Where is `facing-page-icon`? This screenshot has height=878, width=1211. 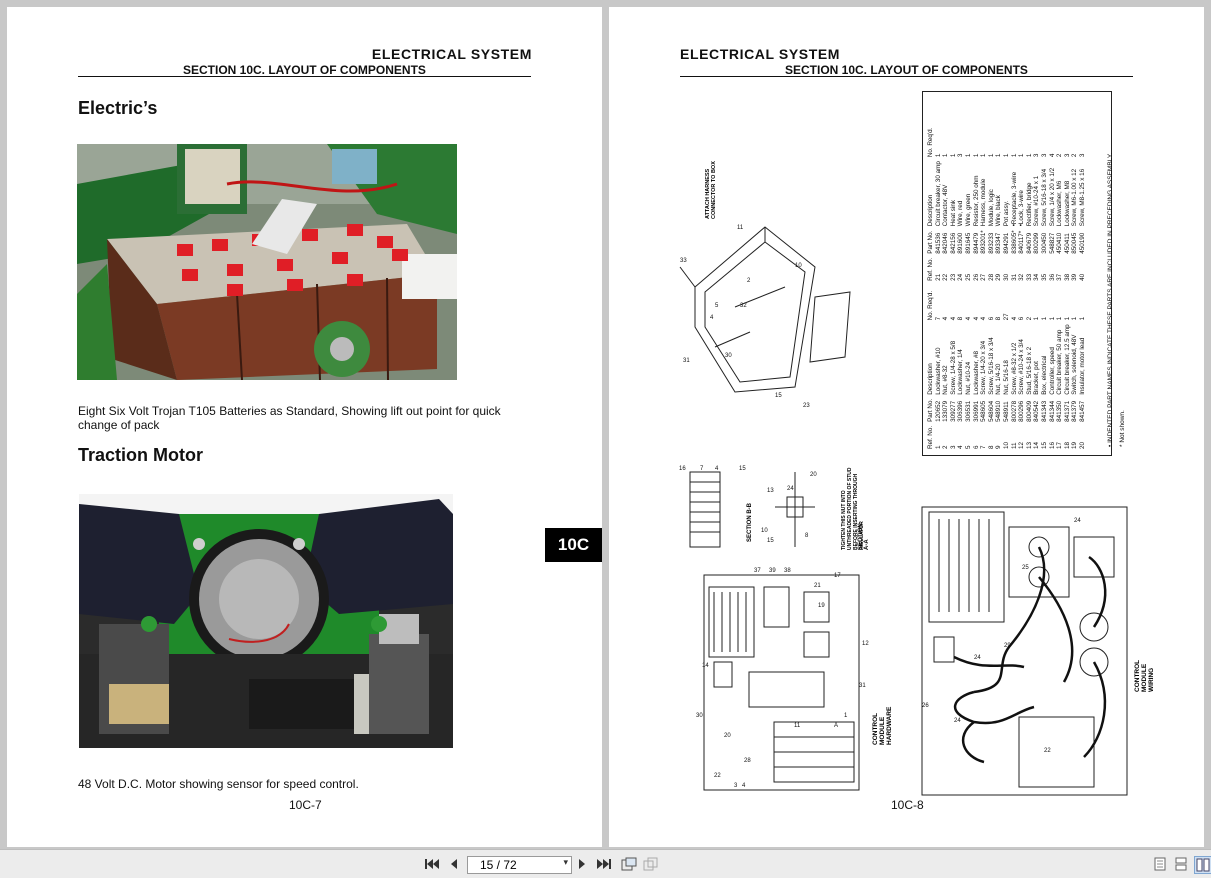 facing-page-icon is located at coordinates (1202, 865).